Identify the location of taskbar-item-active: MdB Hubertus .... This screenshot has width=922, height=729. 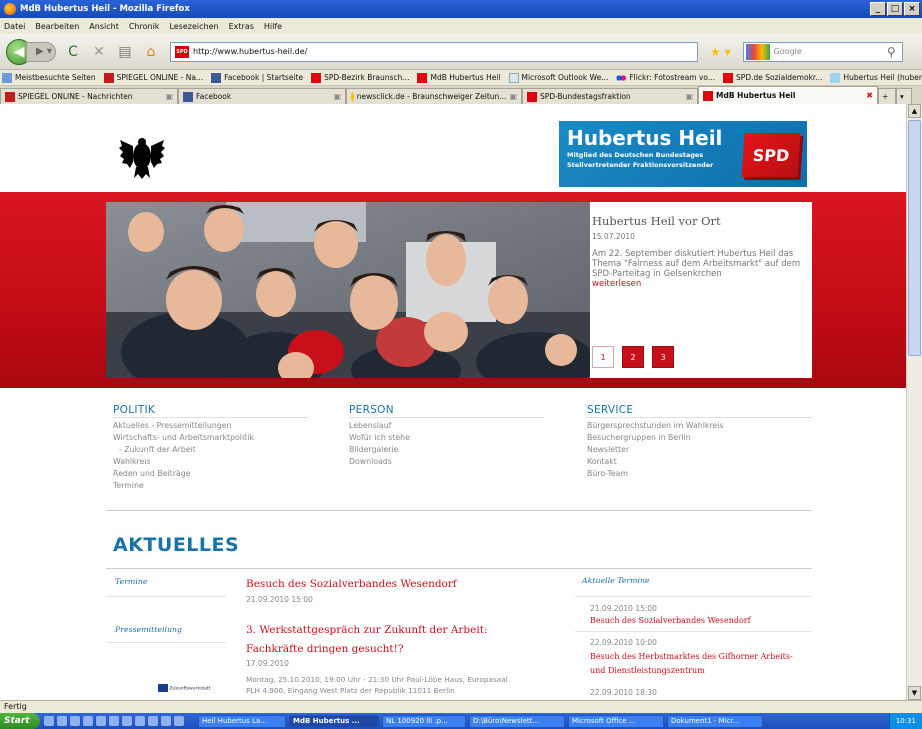
(334, 721).